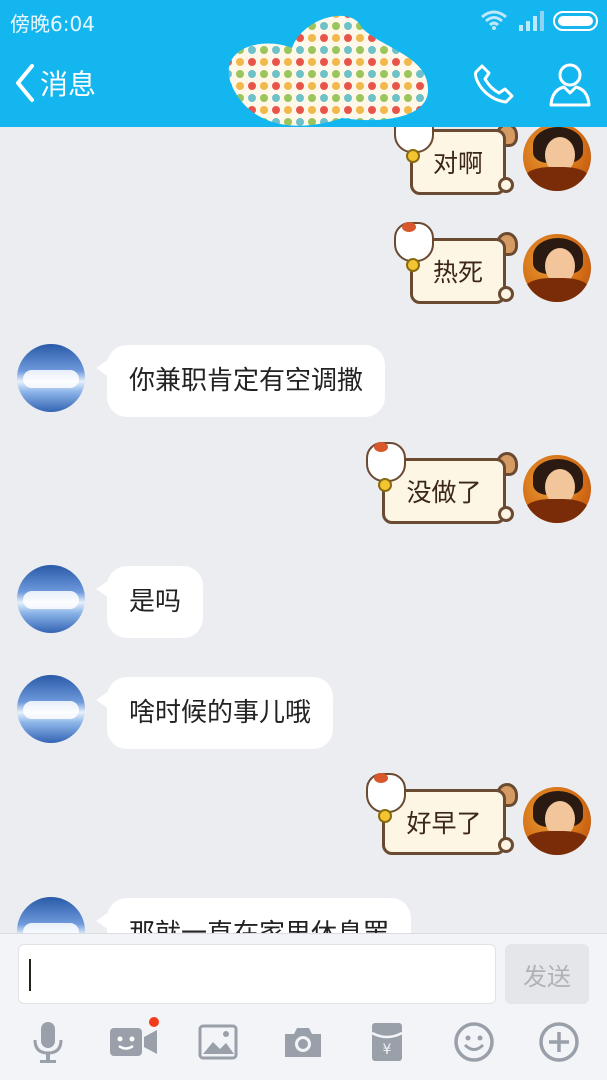  I want to click on image-icon, so click(218, 1042).